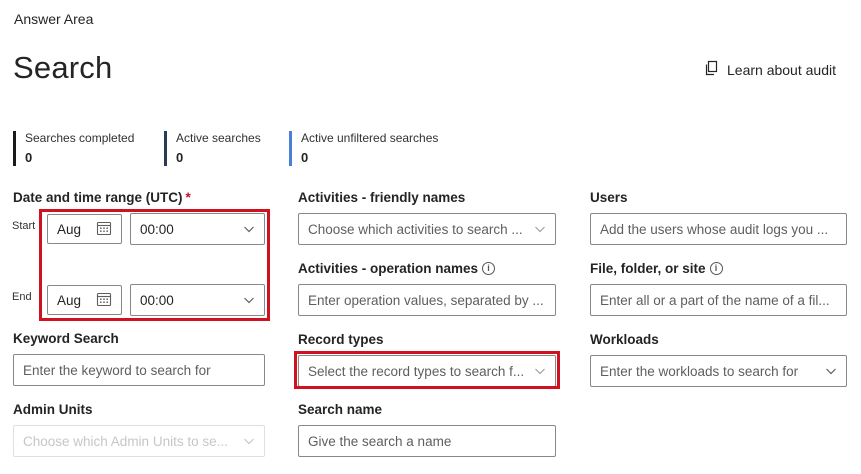 This screenshot has height=474, width=861. What do you see at coordinates (609, 197) in the screenshot?
I see `users-label: Users` at bounding box center [609, 197].